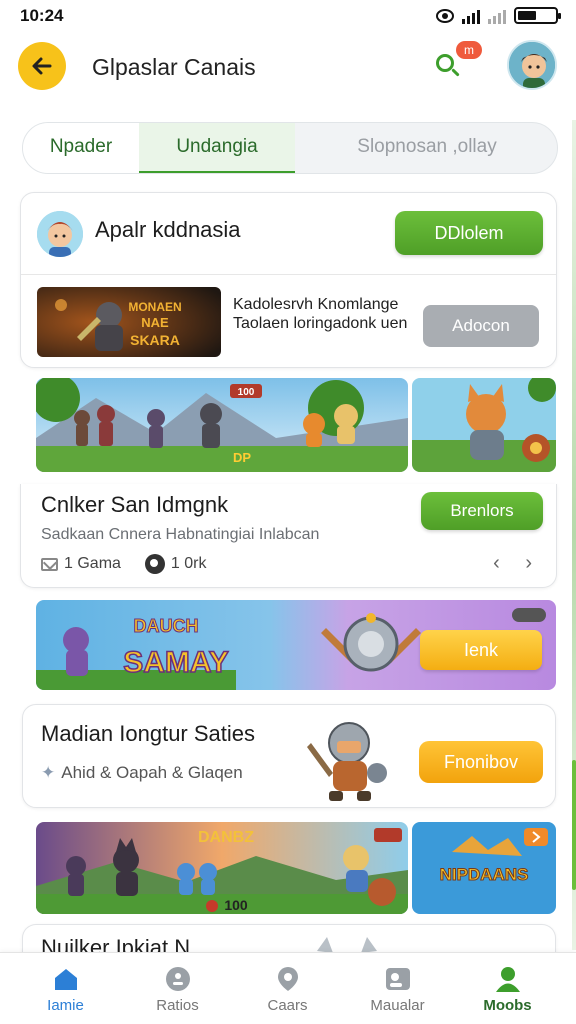 The height and width of the screenshot is (1024, 576). Describe the element at coordinates (481, 650) in the screenshot. I see `promo-button: Ienk` at that location.